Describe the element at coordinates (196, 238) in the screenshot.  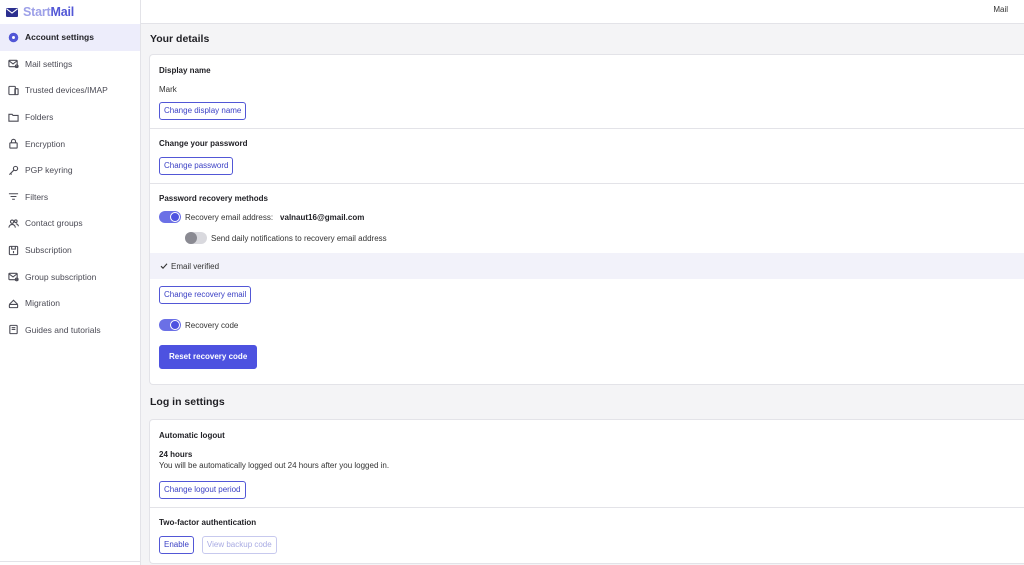
I see `daily-notifications-toggle` at that location.